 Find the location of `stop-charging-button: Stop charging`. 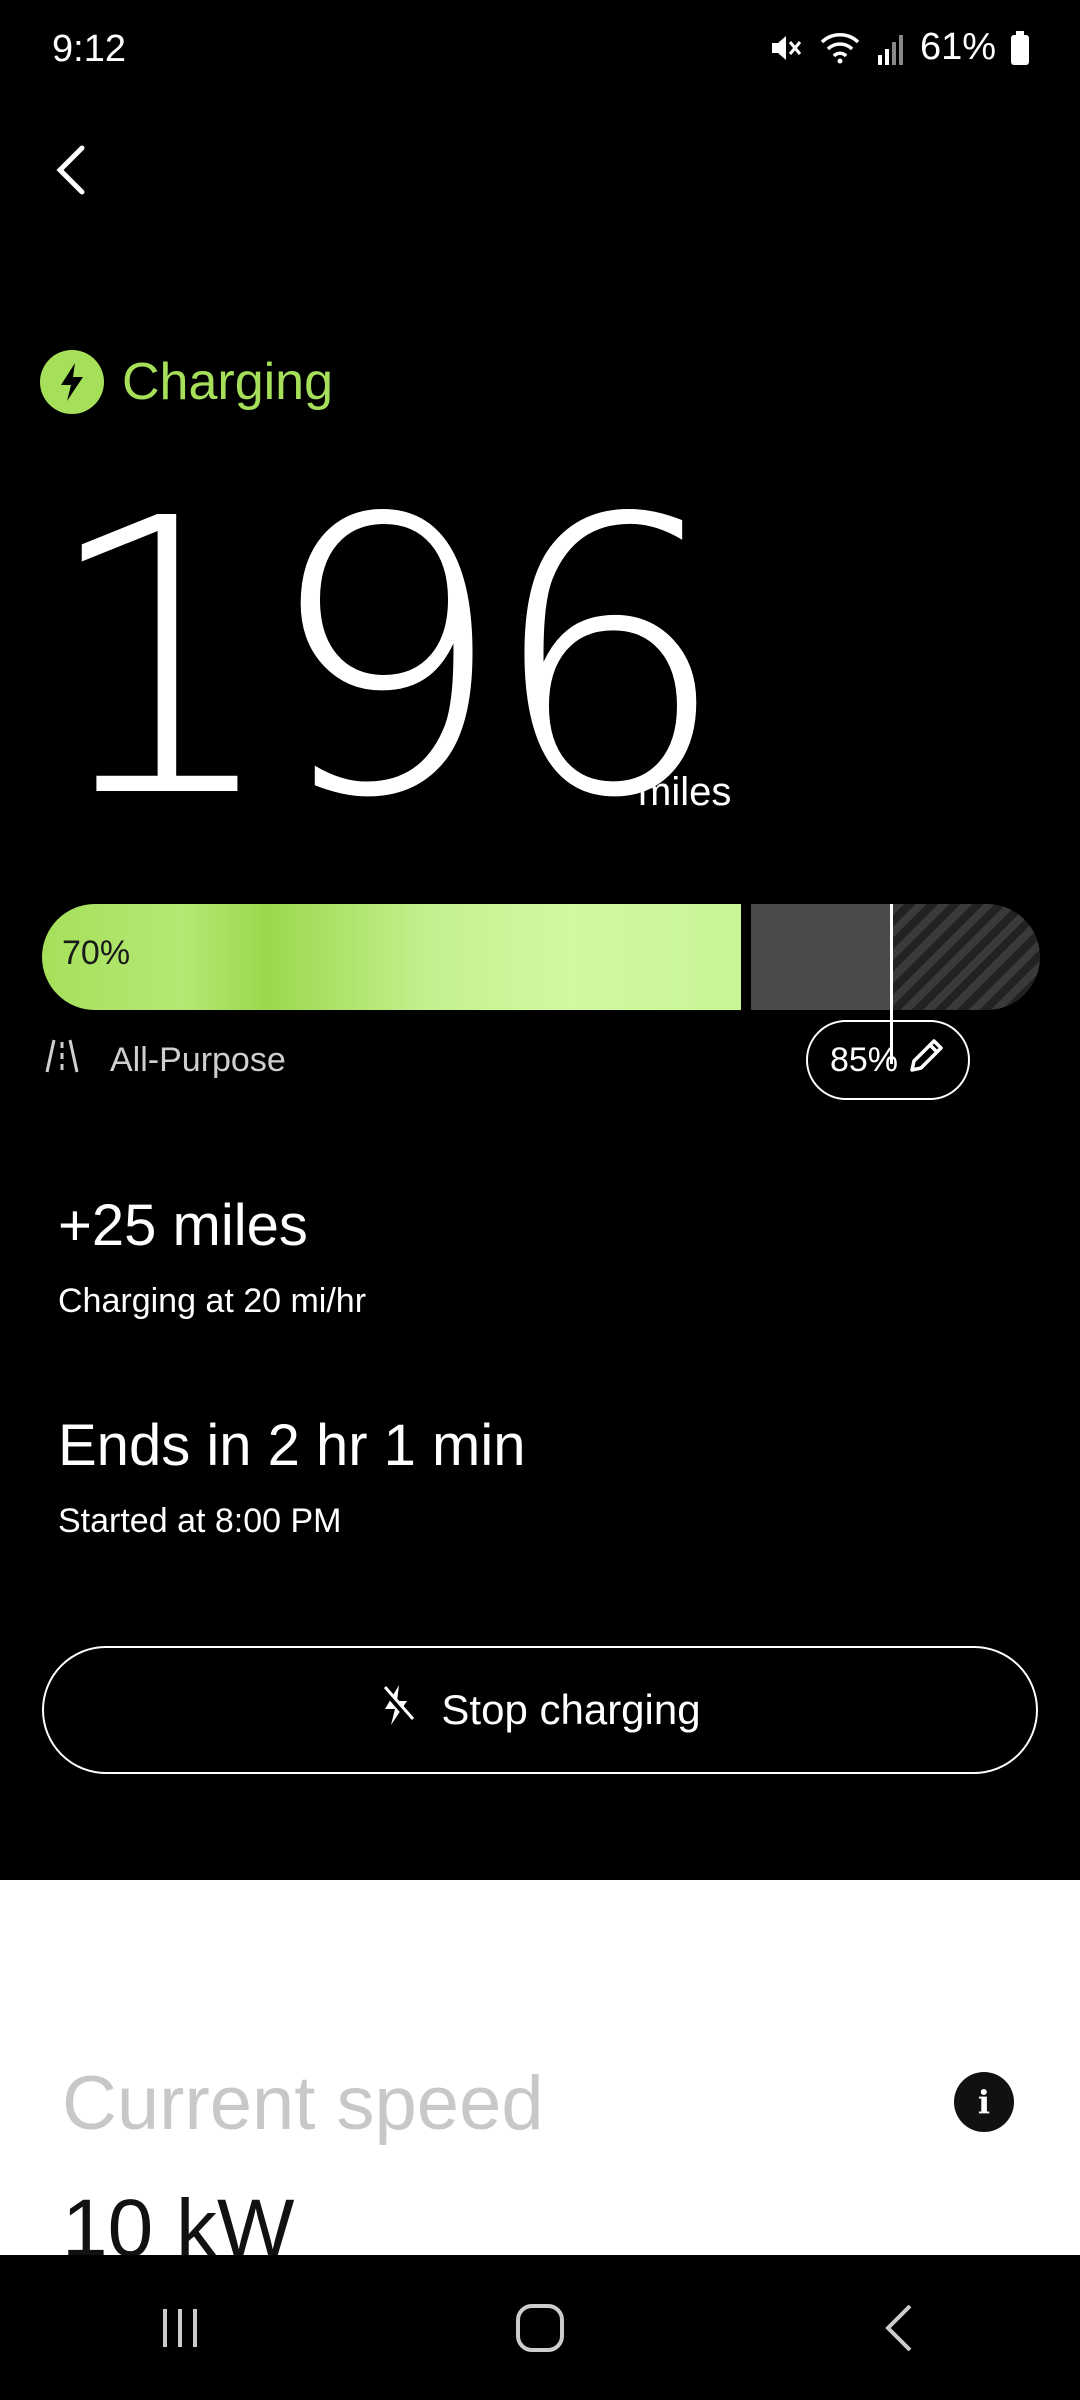

stop-charging-button: Stop charging is located at coordinates (540, 1710).